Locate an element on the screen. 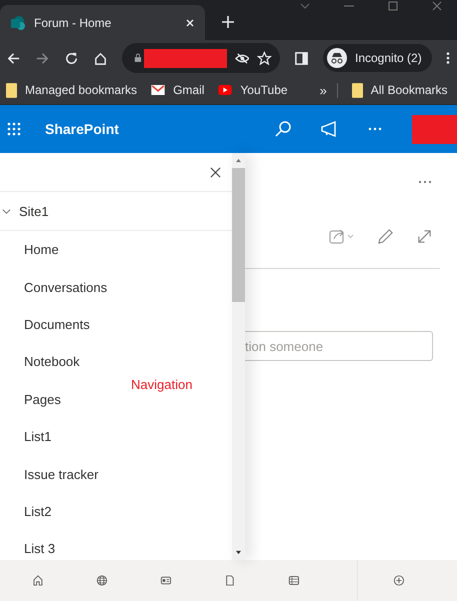  nav-link: Conversations is located at coordinates (54, 287).